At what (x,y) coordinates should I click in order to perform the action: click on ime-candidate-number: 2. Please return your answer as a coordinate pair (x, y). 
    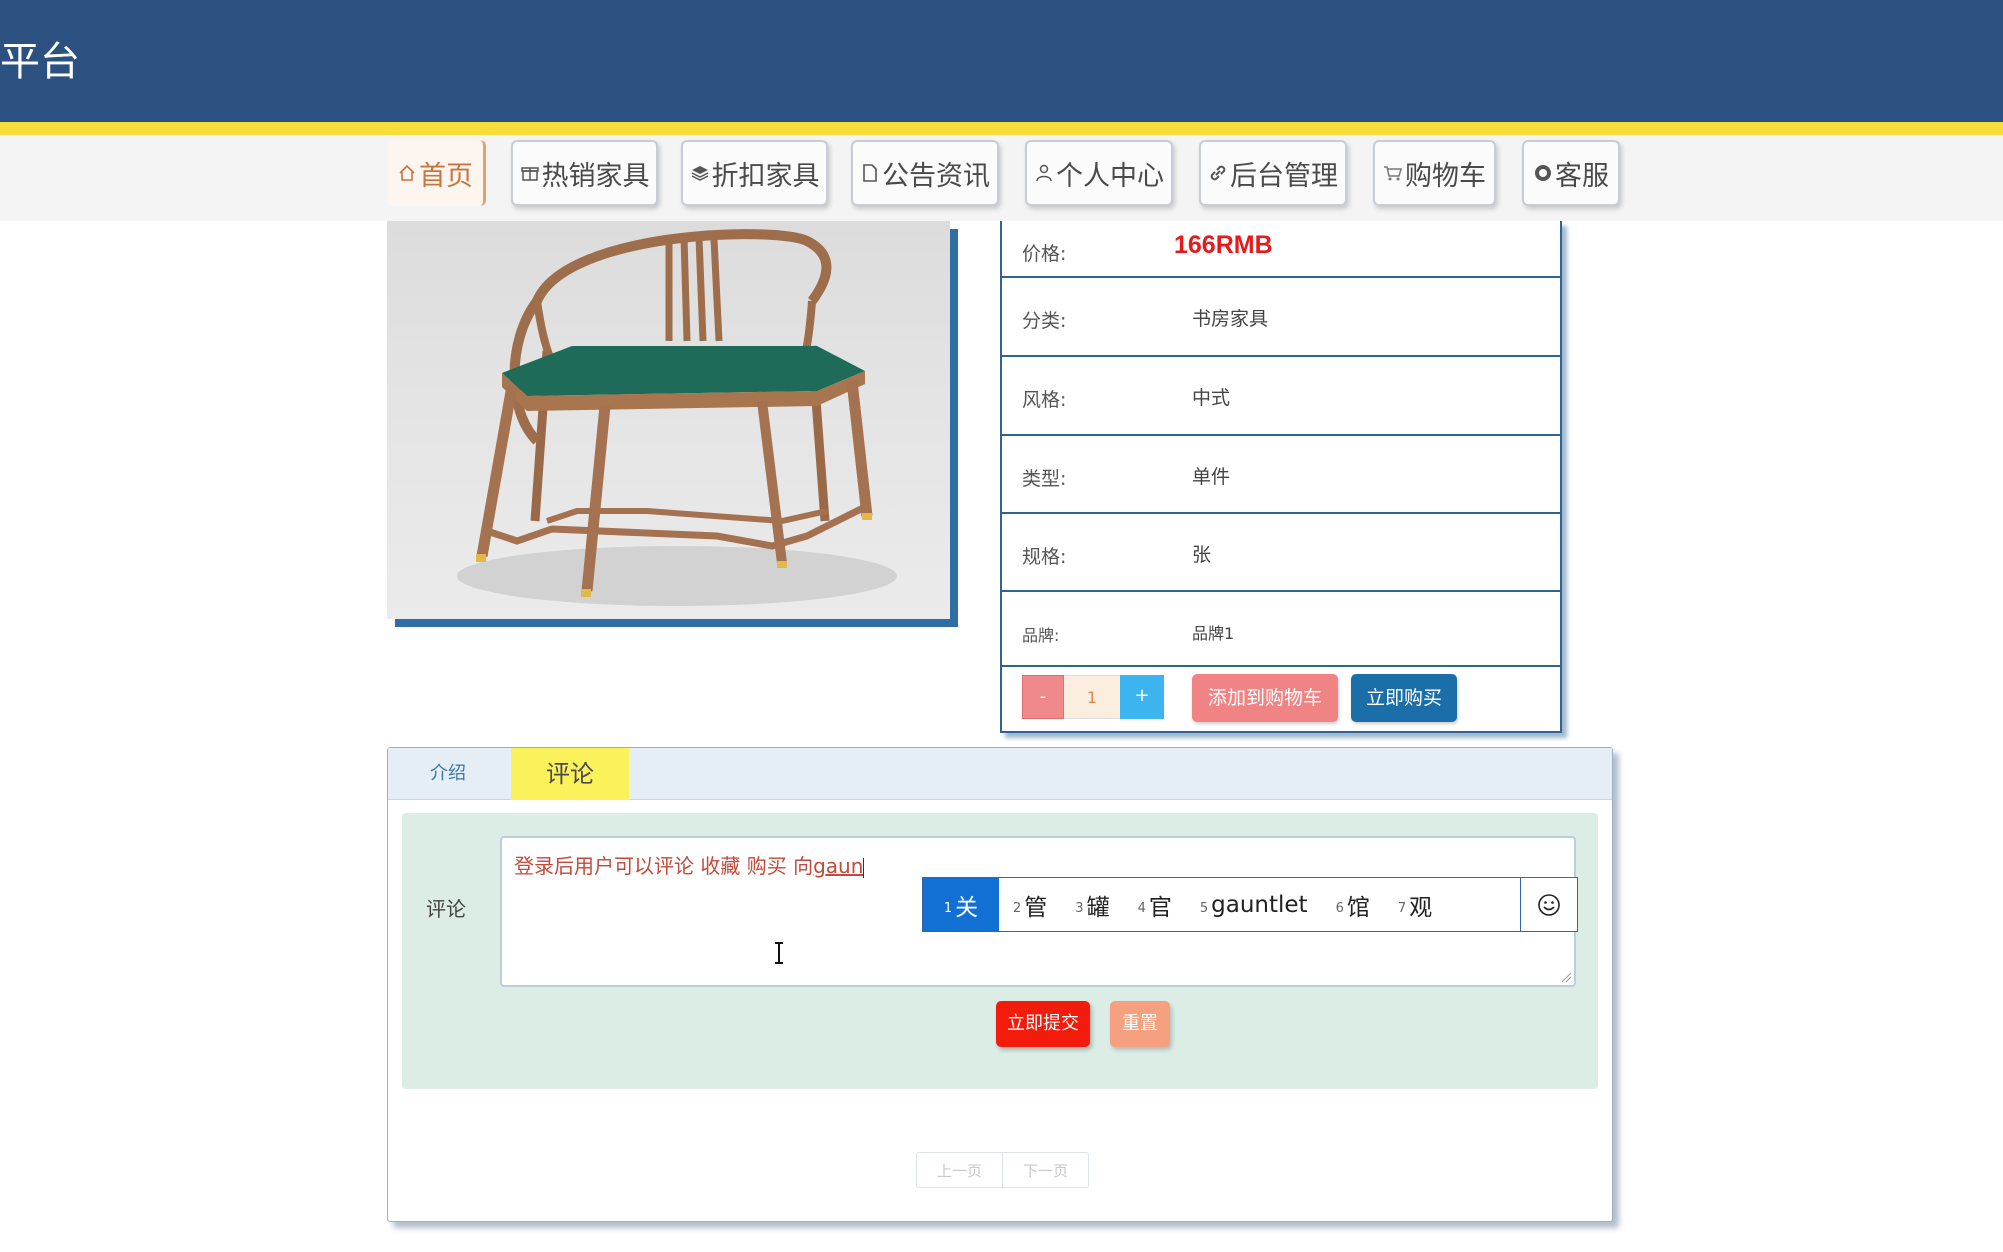
    Looking at the image, I should click on (1017, 908).